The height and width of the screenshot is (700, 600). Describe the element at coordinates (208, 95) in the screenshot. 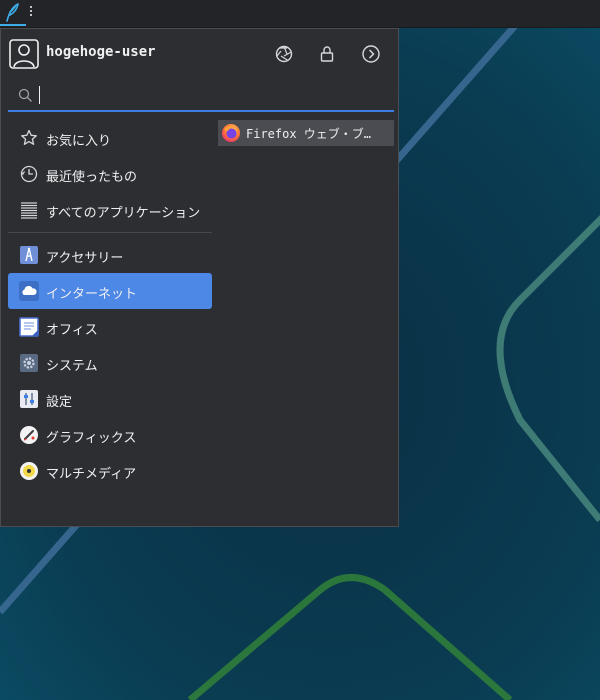

I see `search-input` at that location.